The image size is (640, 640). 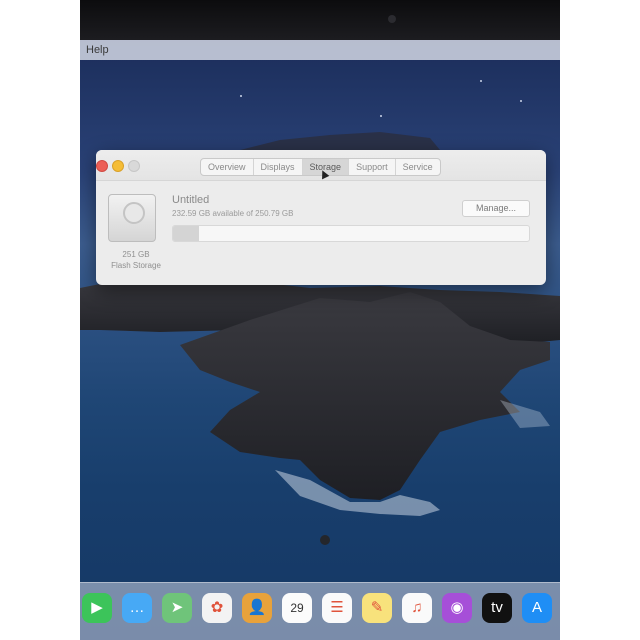 I want to click on flash-drive-icon, so click(x=132, y=218).